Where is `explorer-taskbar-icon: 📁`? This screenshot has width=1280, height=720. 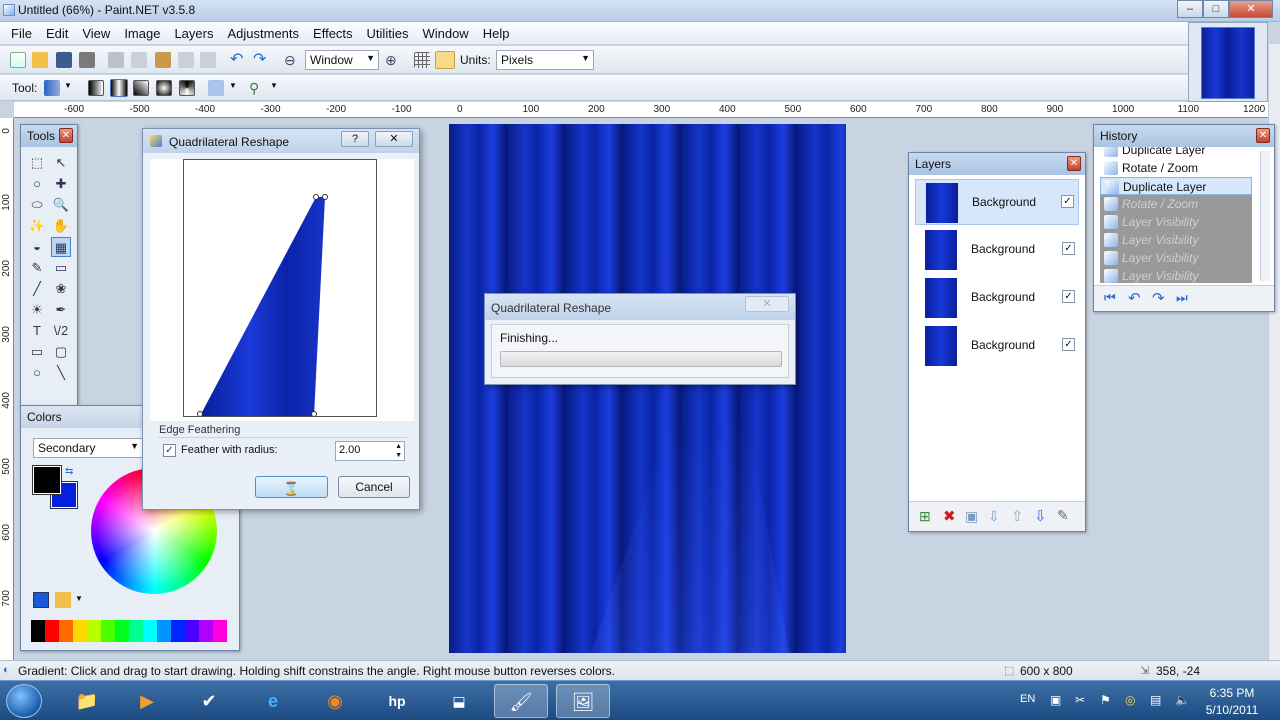
explorer-taskbar-icon: 📁 is located at coordinates (87, 701).